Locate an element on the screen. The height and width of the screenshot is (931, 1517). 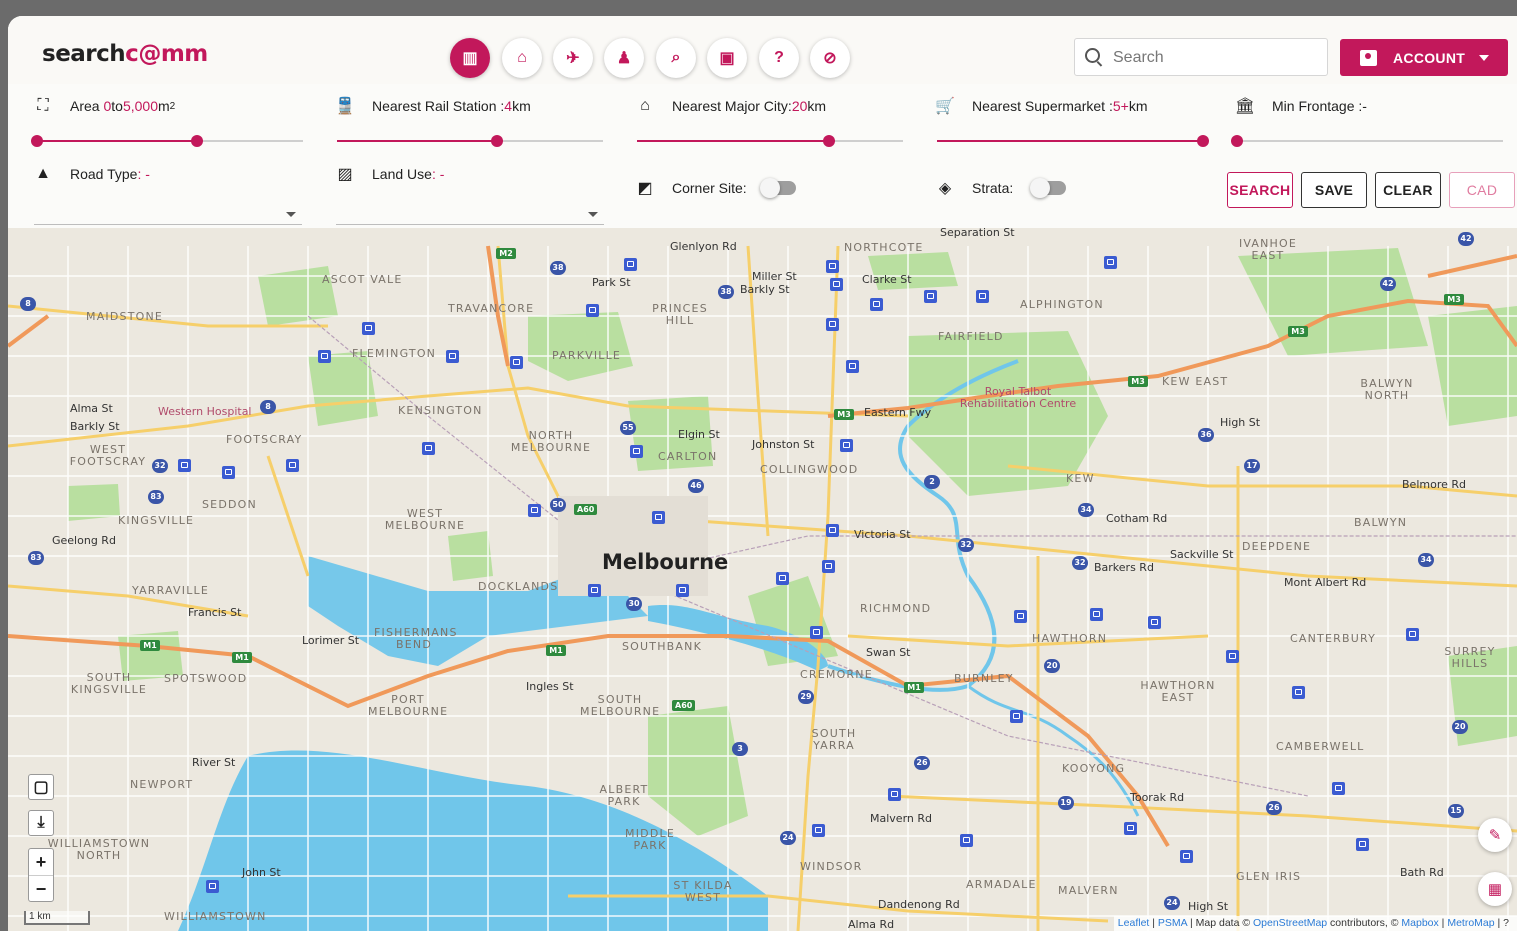
logo: searchc@mm is located at coordinates (125, 54).